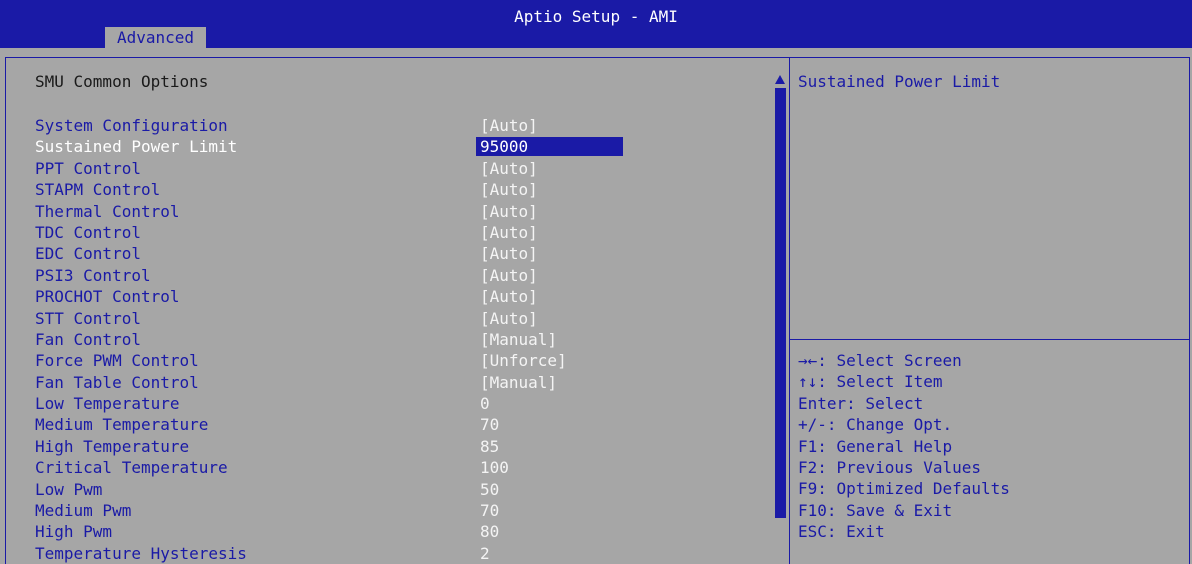 The image size is (1192, 564). Describe the element at coordinates (83, 511) in the screenshot. I see `setting-label: Medium Pwm` at that location.